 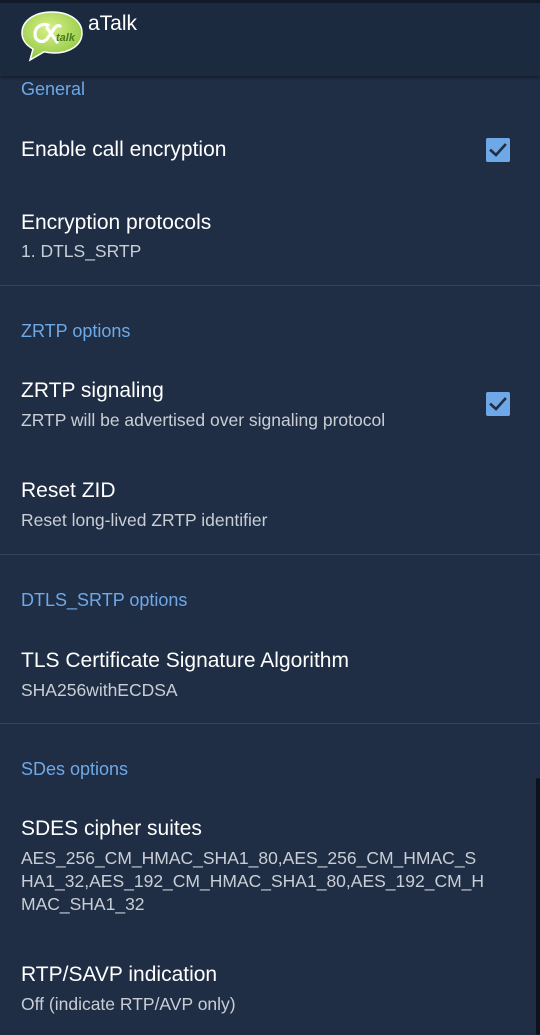 I want to click on category-dtls-header: DTLS_SRTP options, so click(x=104, y=600).